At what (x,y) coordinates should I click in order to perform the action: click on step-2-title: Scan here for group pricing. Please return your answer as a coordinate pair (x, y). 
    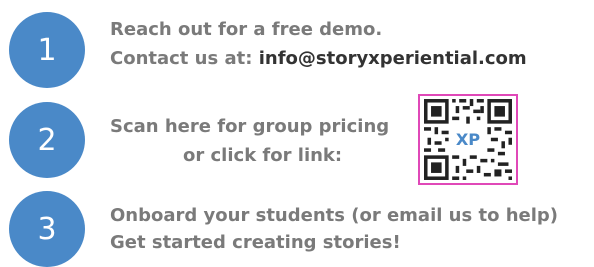
    Looking at the image, I should click on (250, 126).